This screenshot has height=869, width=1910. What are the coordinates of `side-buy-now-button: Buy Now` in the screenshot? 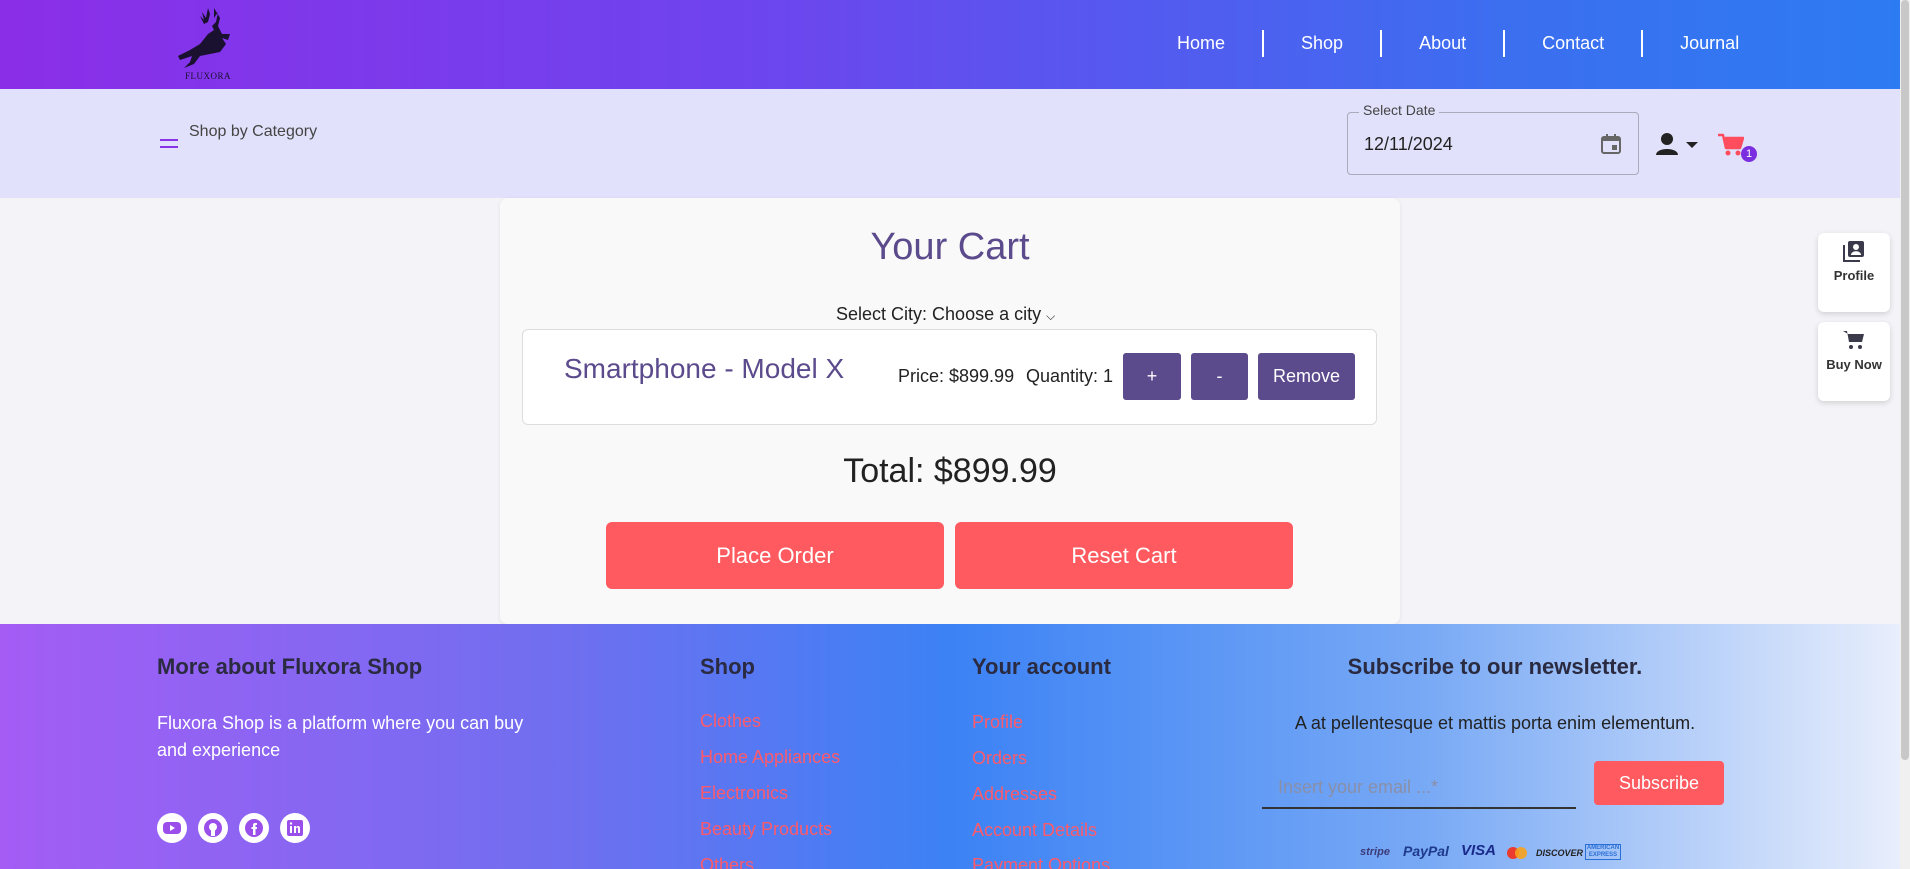 It's located at (1854, 361).